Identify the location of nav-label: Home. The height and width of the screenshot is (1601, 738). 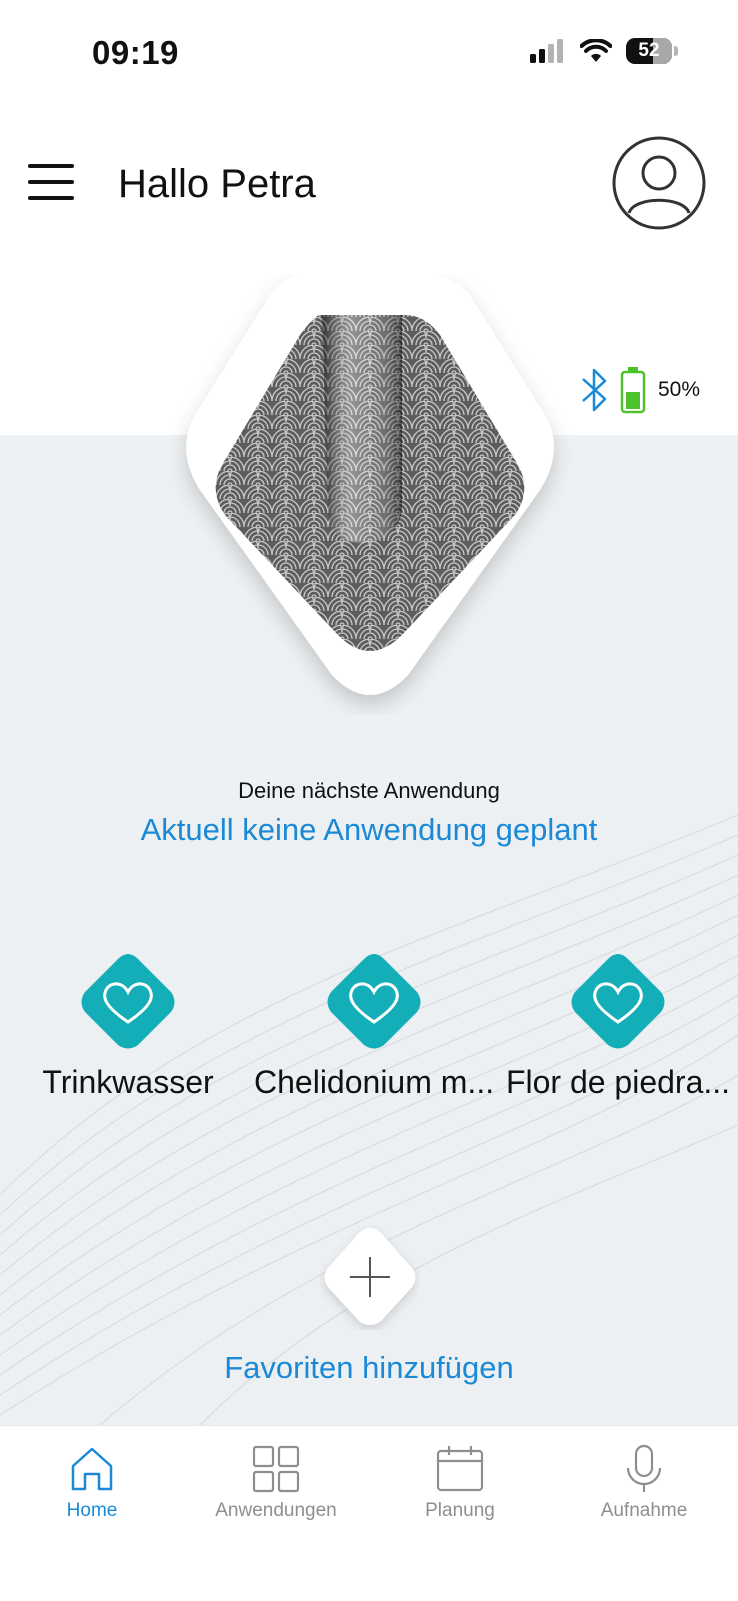
(92, 1510).